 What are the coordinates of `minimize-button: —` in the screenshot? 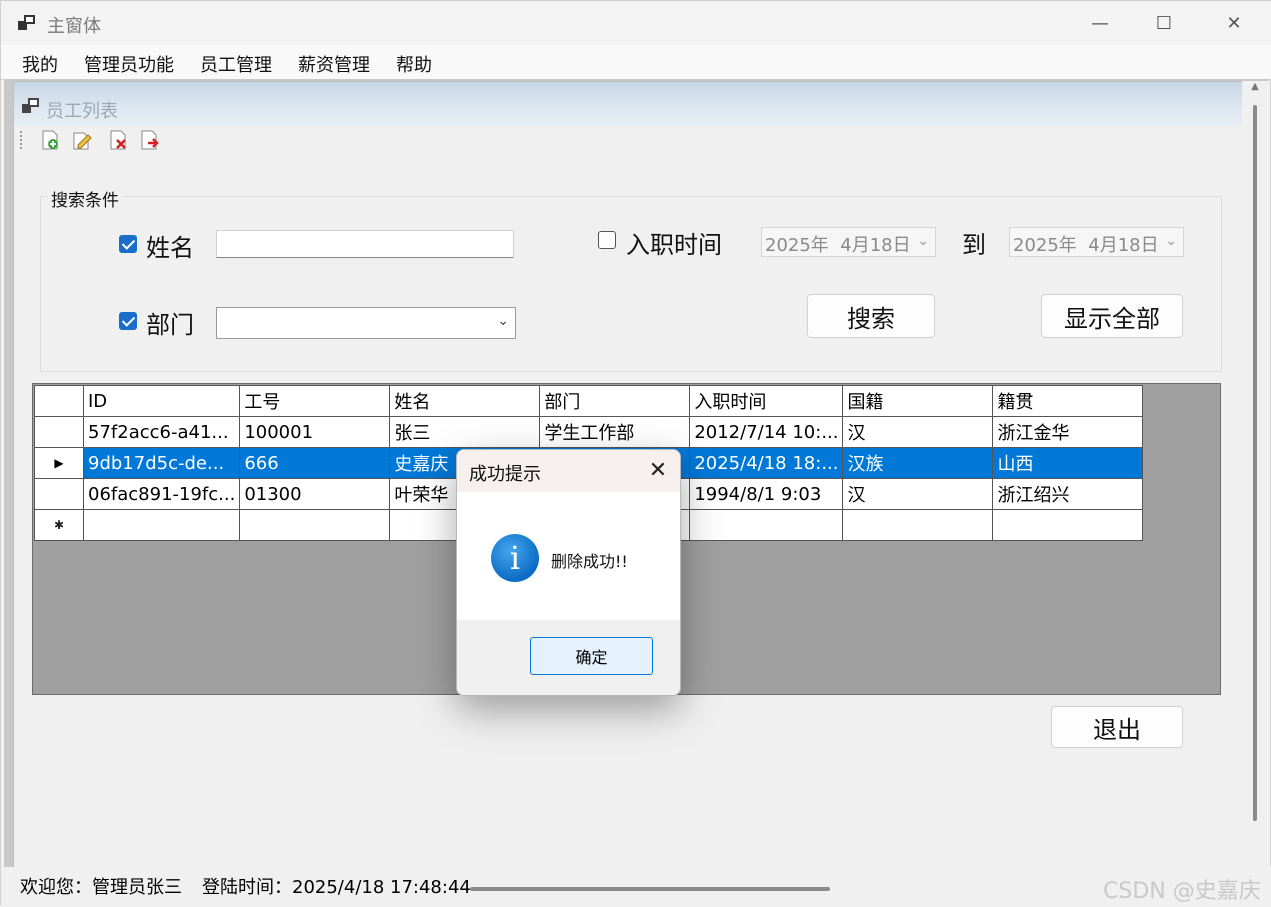 It's located at (1100, 23).